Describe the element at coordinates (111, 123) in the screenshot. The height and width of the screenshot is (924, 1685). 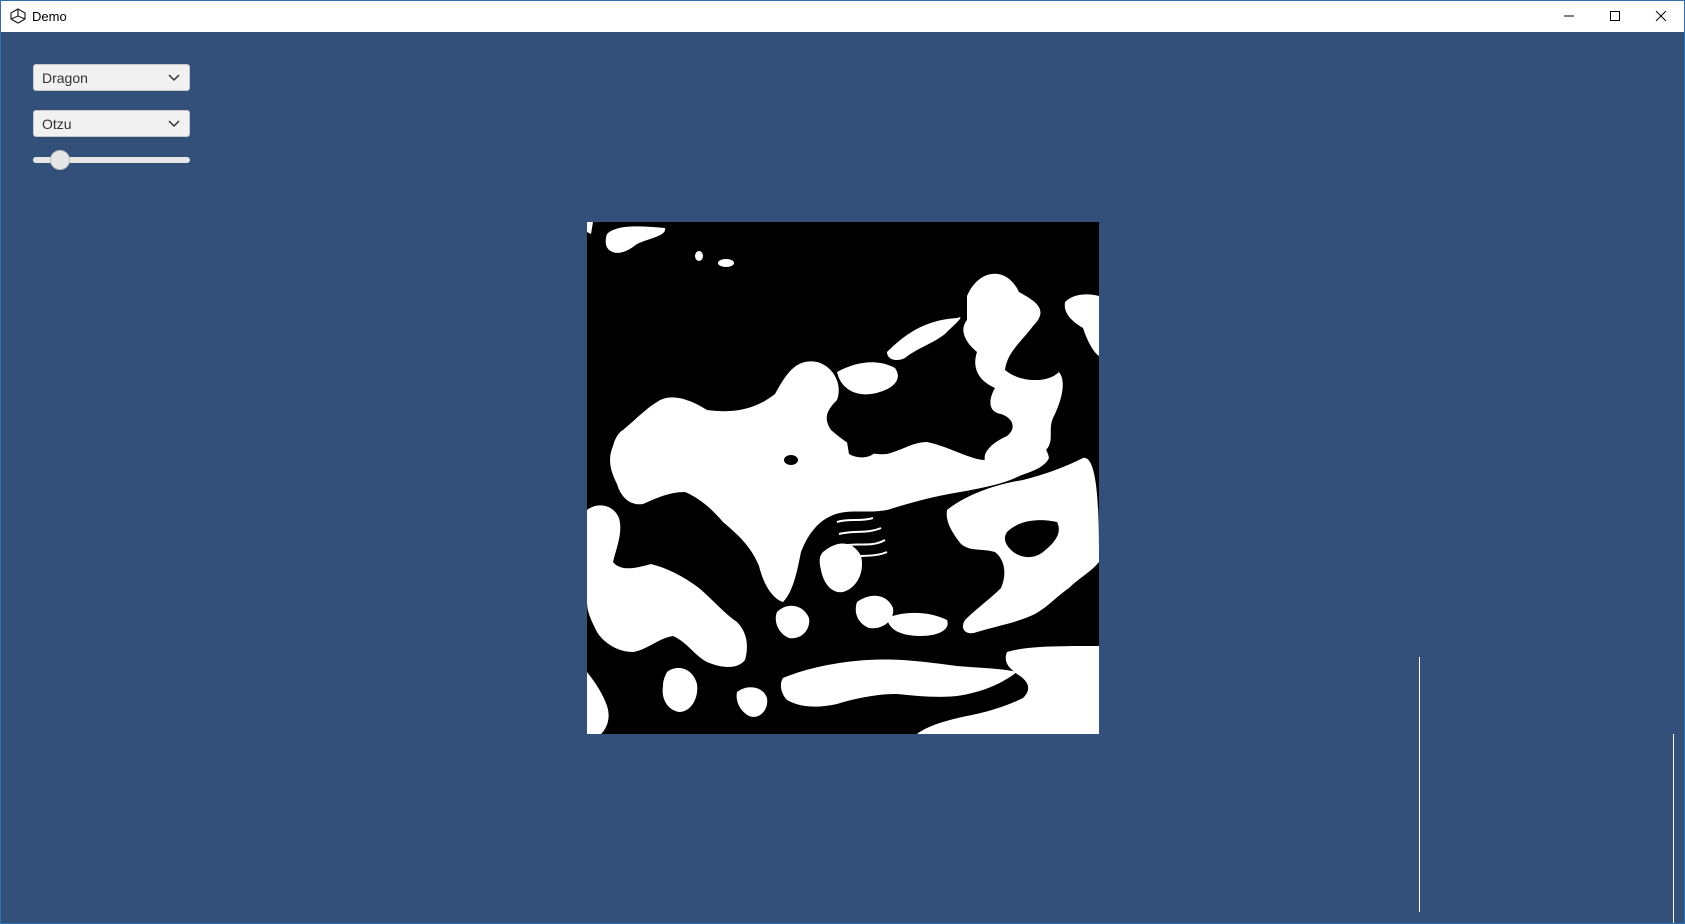
I see `method-dropdown: Otzu` at that location.